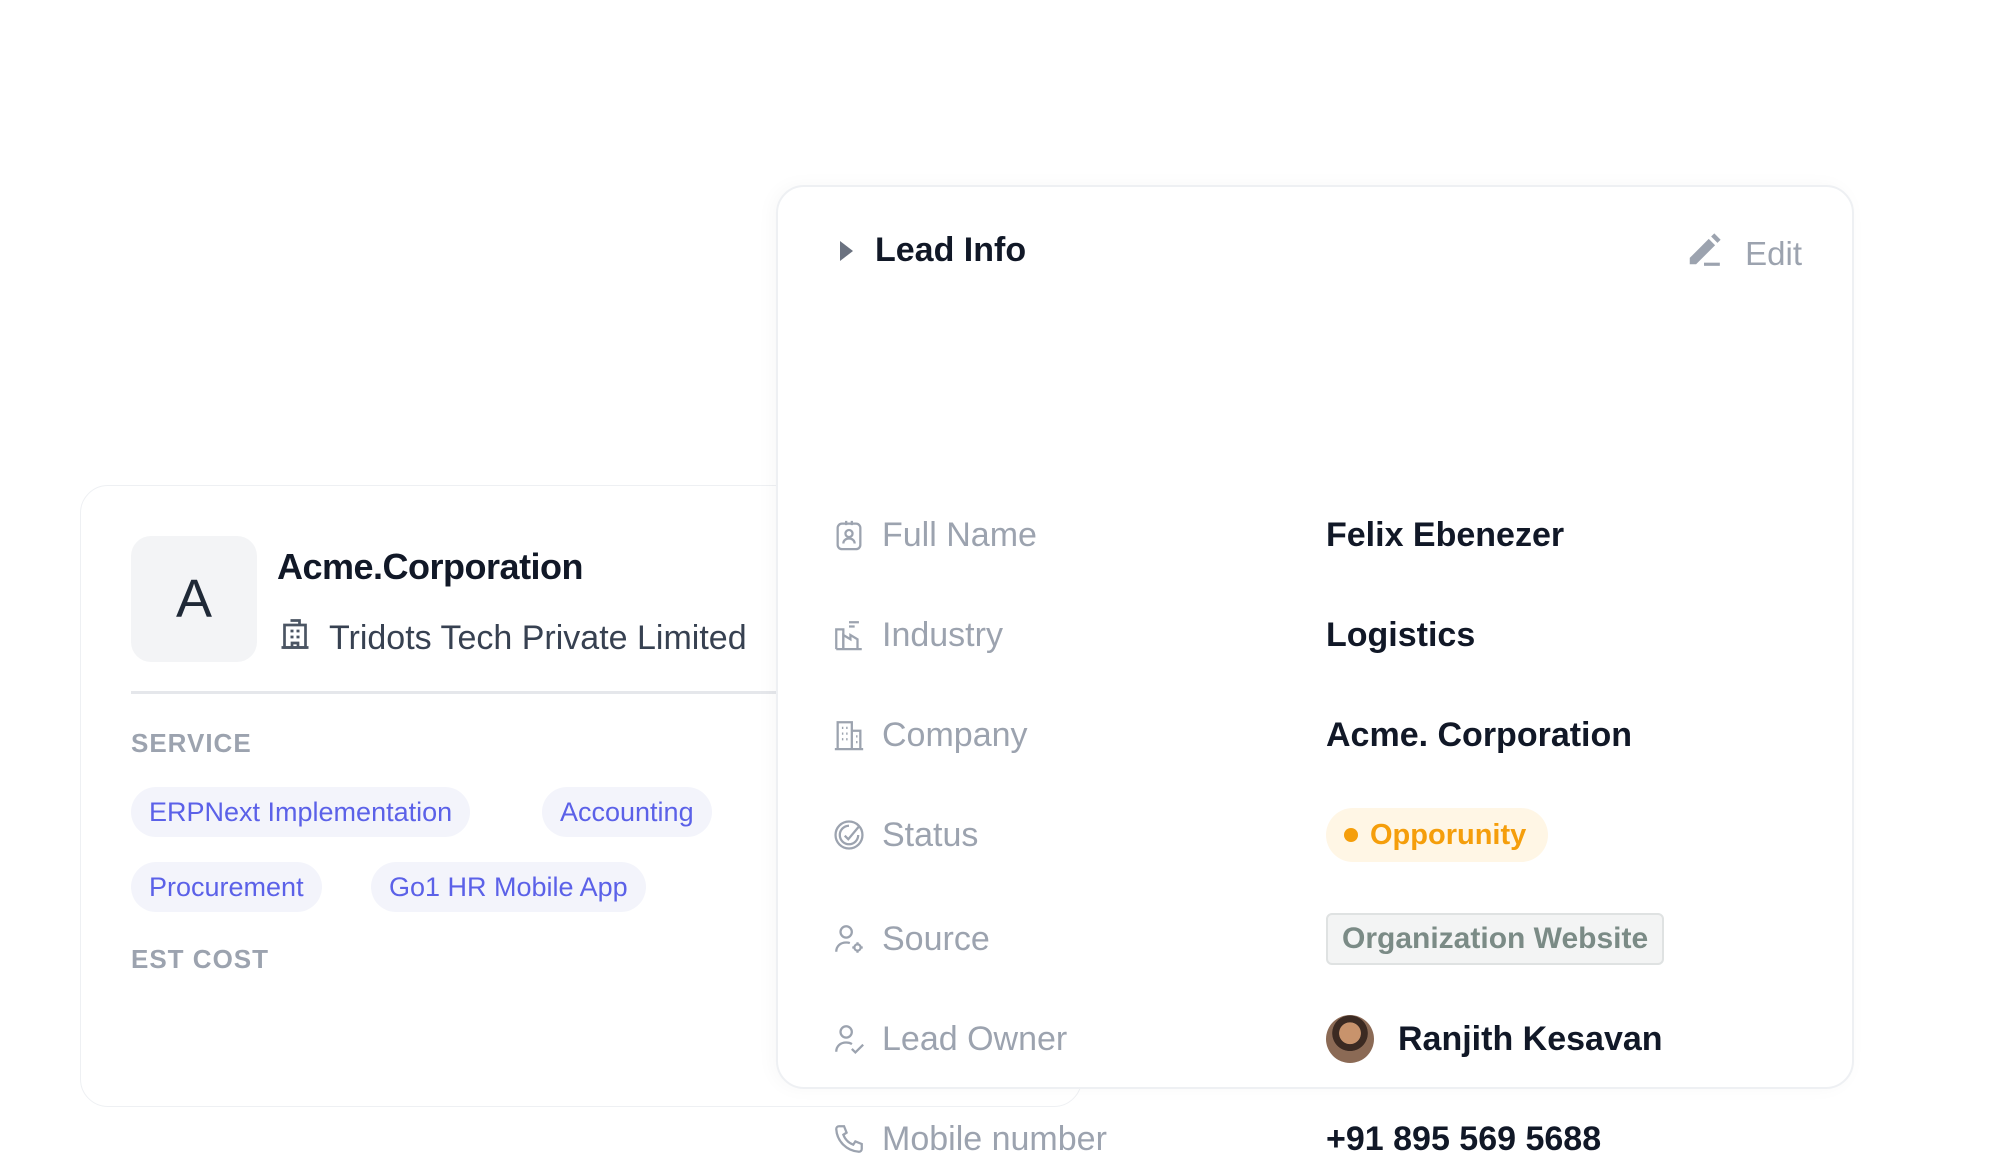 The width and height of the screenshot is (2000, 1169). I want to click on status-gauge-icon, so click(849, 835).